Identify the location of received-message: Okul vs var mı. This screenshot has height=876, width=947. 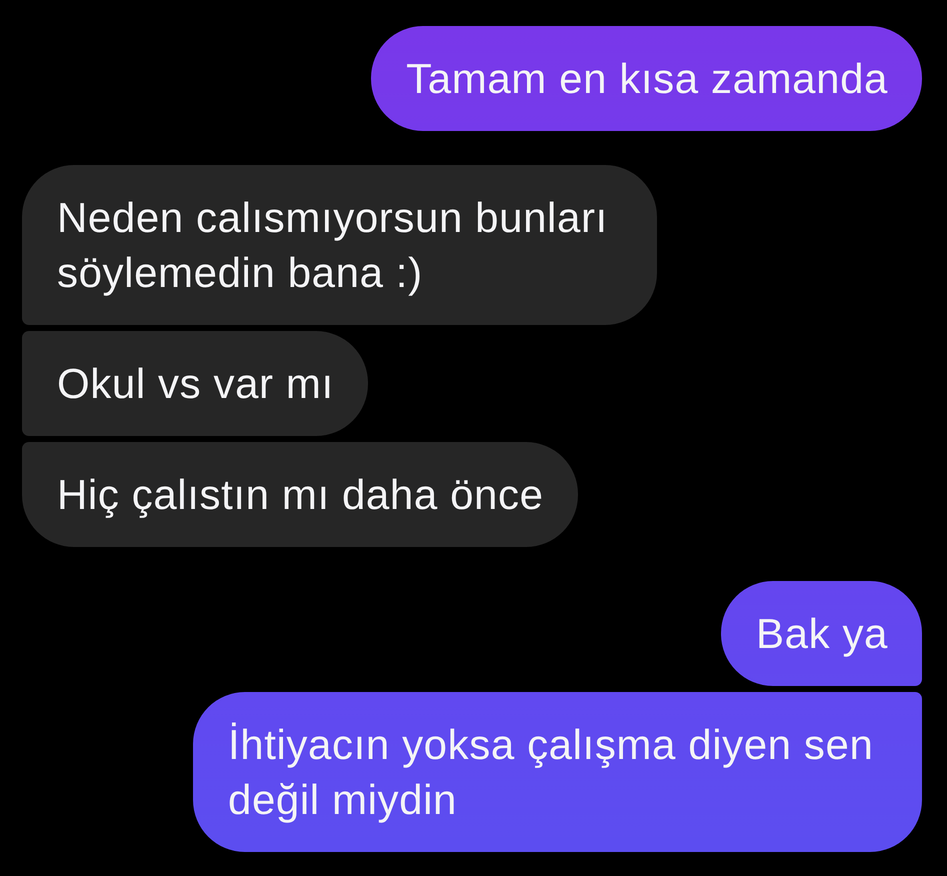
(195, 383).